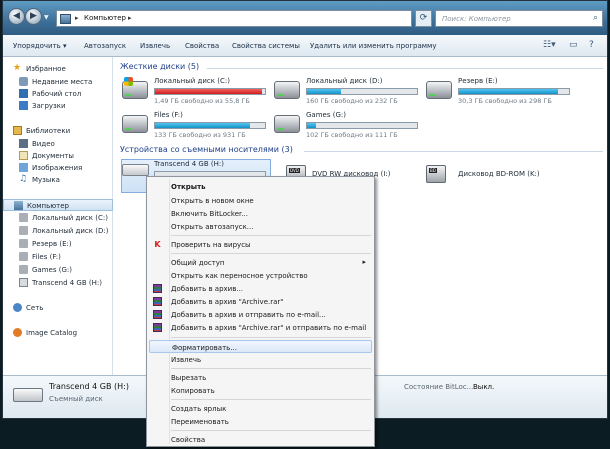 Image resolution: width=610 pixels, height=449 pixels. Describe the element at coordinates (499, 174) in the screenshot. I see `drive-name: Дисковод BD-ROM (K:)` at that location.